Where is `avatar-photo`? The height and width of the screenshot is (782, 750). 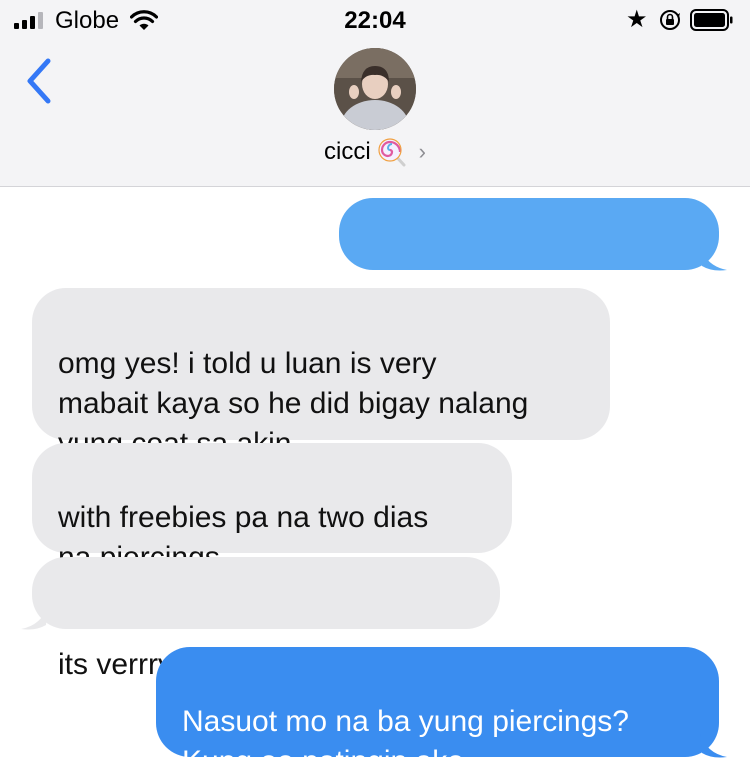
avatar-photo is located at coordinates (375, 89).